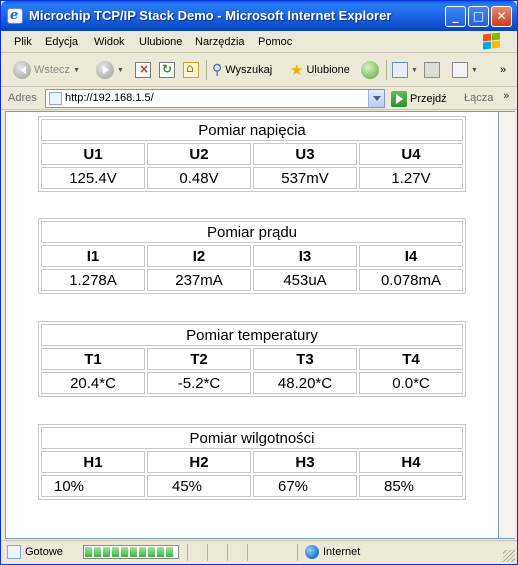  What do you see at coordinates (507, 325) in the screenshot?
I see `vertical-scrollbar` at bounding box center [507, 325].